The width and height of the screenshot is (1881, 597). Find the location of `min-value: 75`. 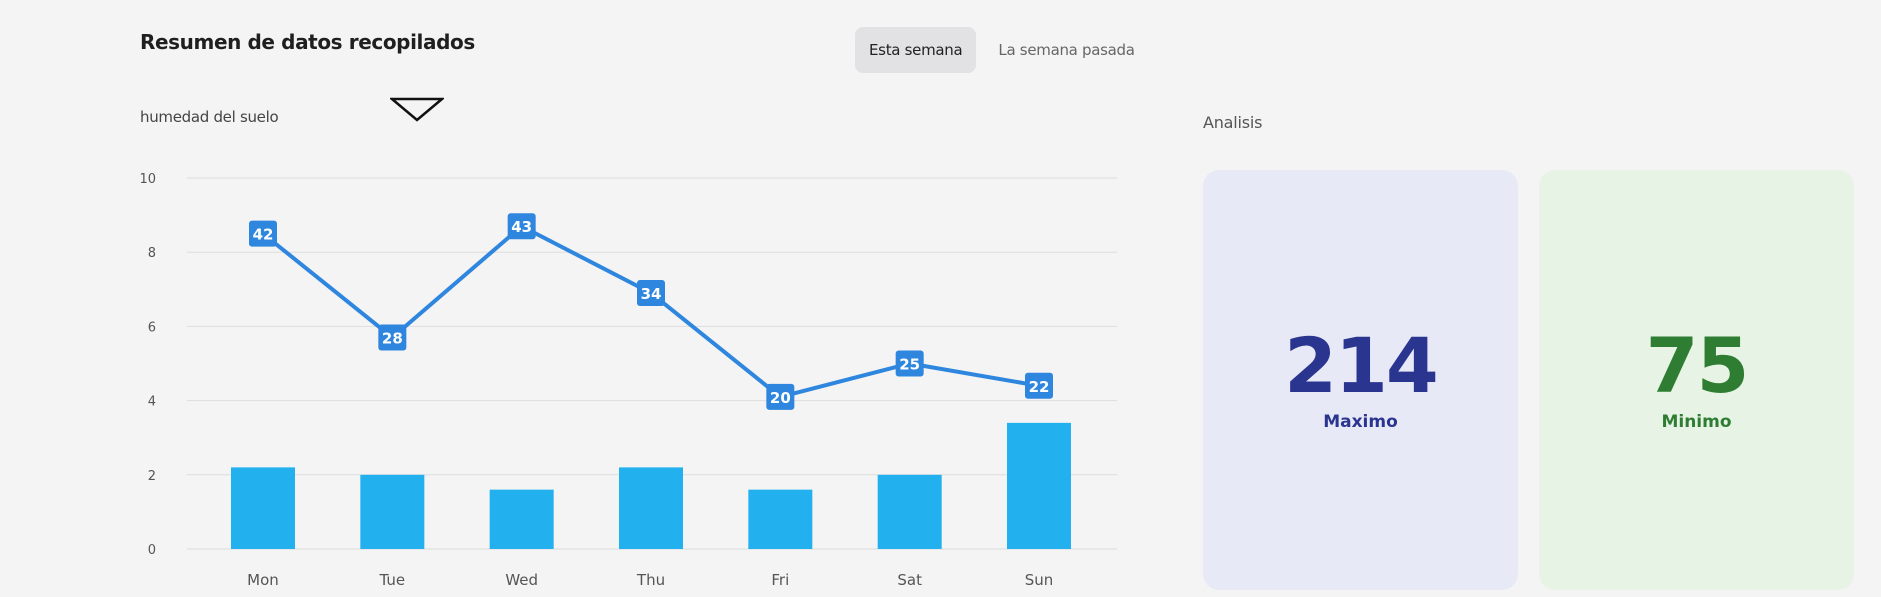

min-value: 75 is located at coordinates (1697, 365).